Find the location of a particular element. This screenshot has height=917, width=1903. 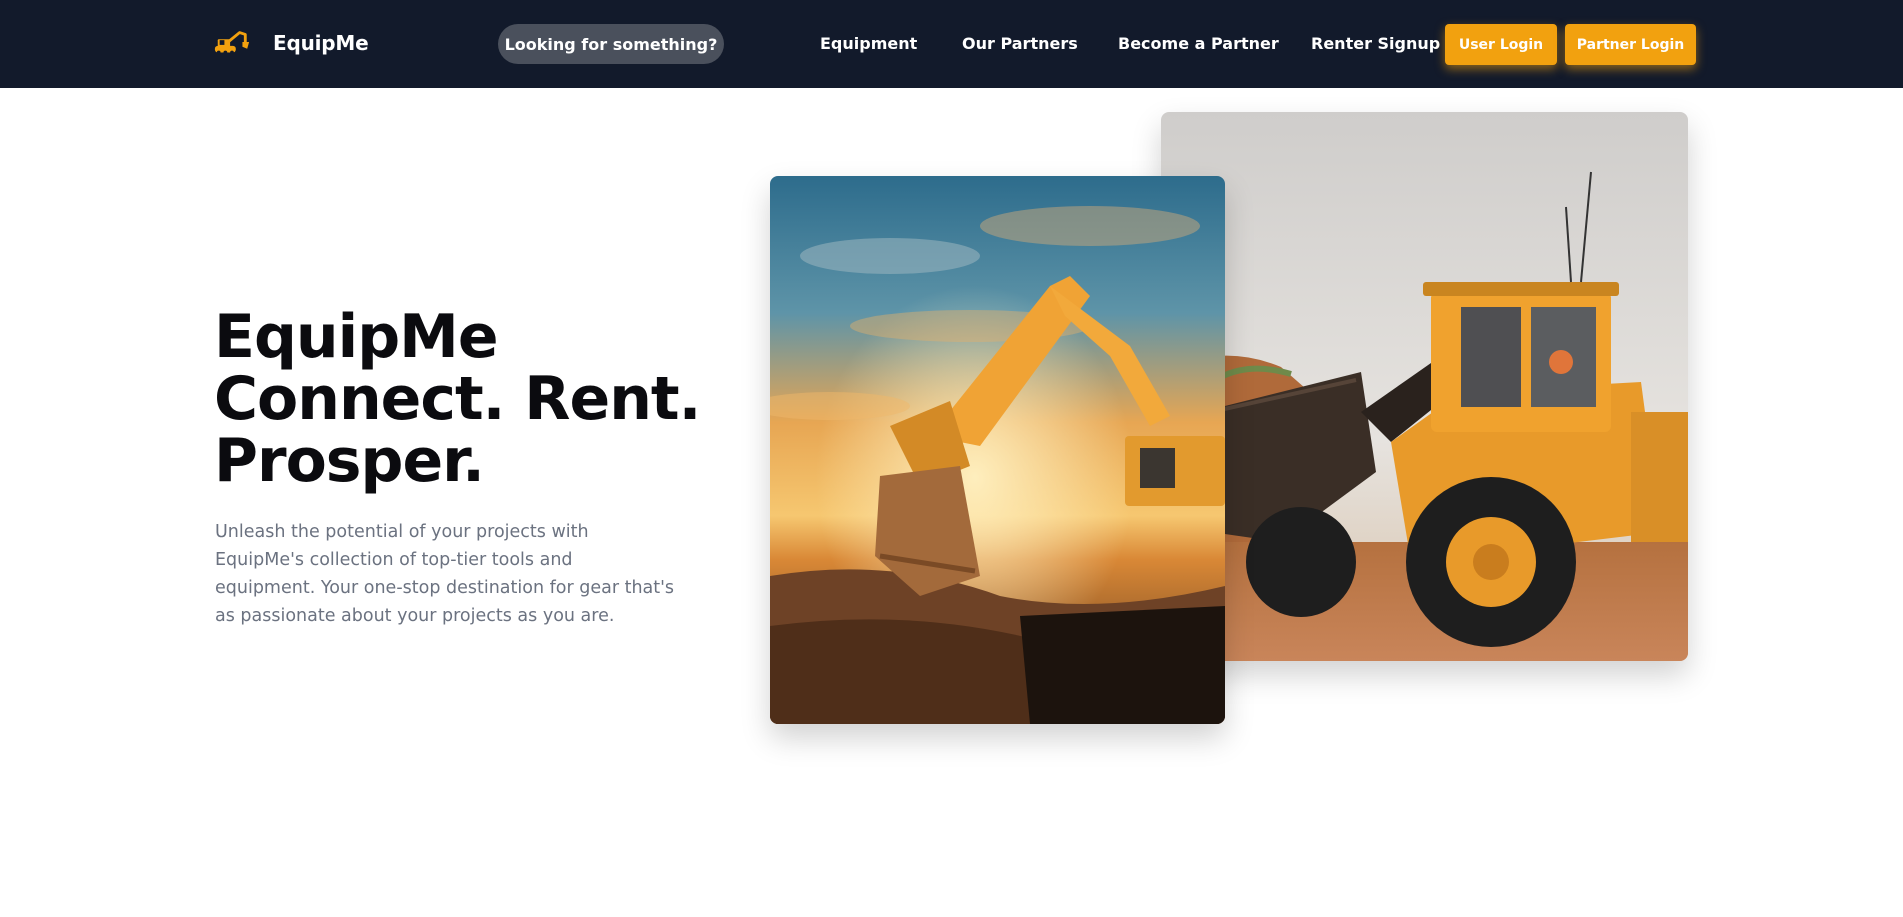

nav-become-partner: Become a Partner is located at coordinates (1198, 43).